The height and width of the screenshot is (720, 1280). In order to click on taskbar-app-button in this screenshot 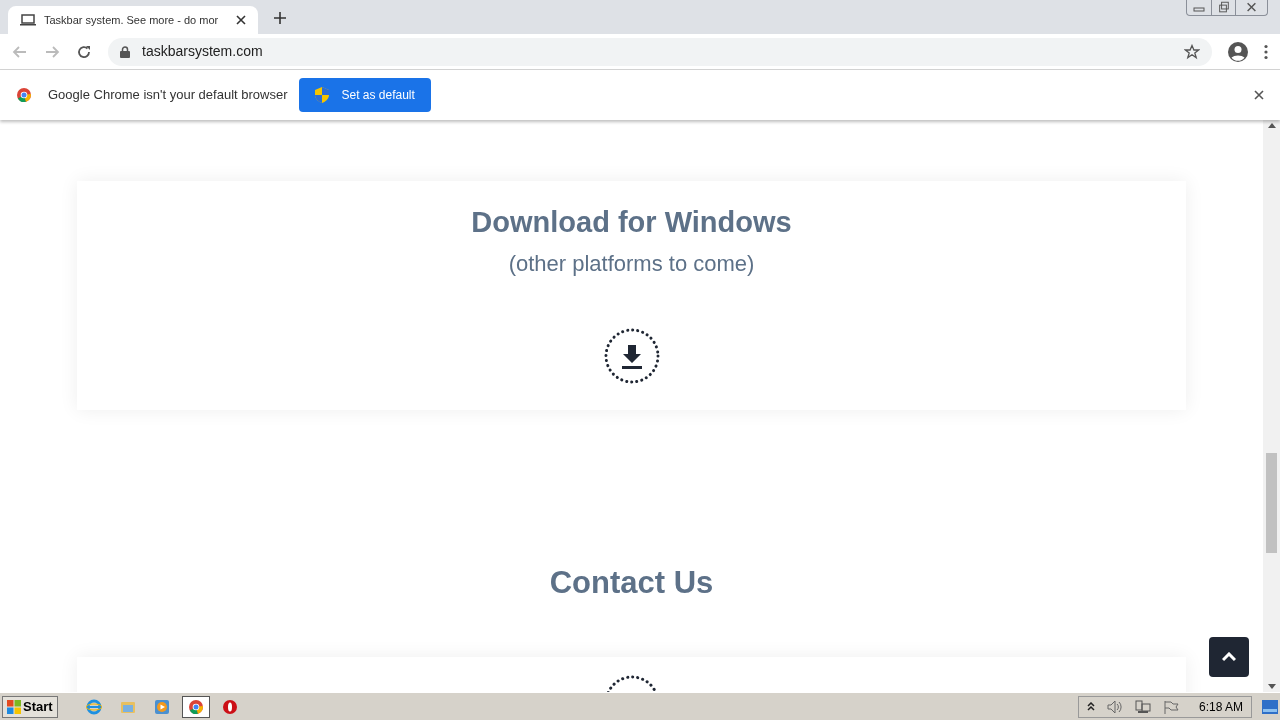, I will do `click(195, 706)`.